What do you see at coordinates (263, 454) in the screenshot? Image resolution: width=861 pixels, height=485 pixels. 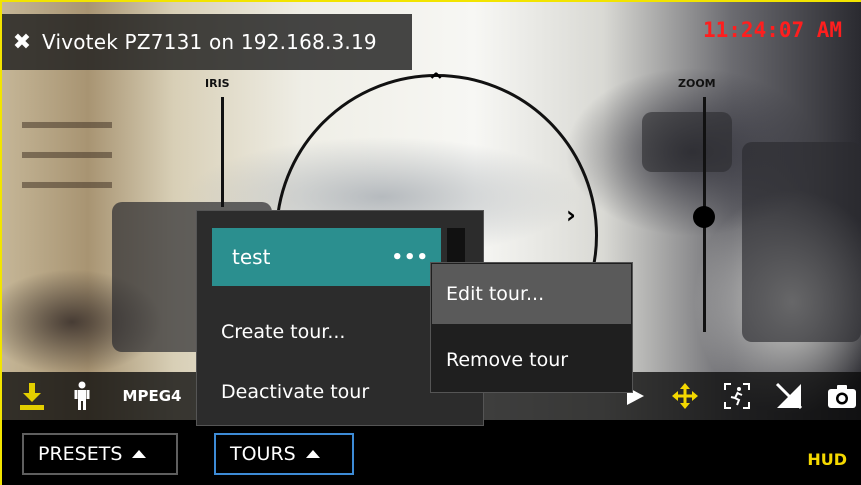 I see `tours-button-label: TOURS` at bounding box center [263, 454].